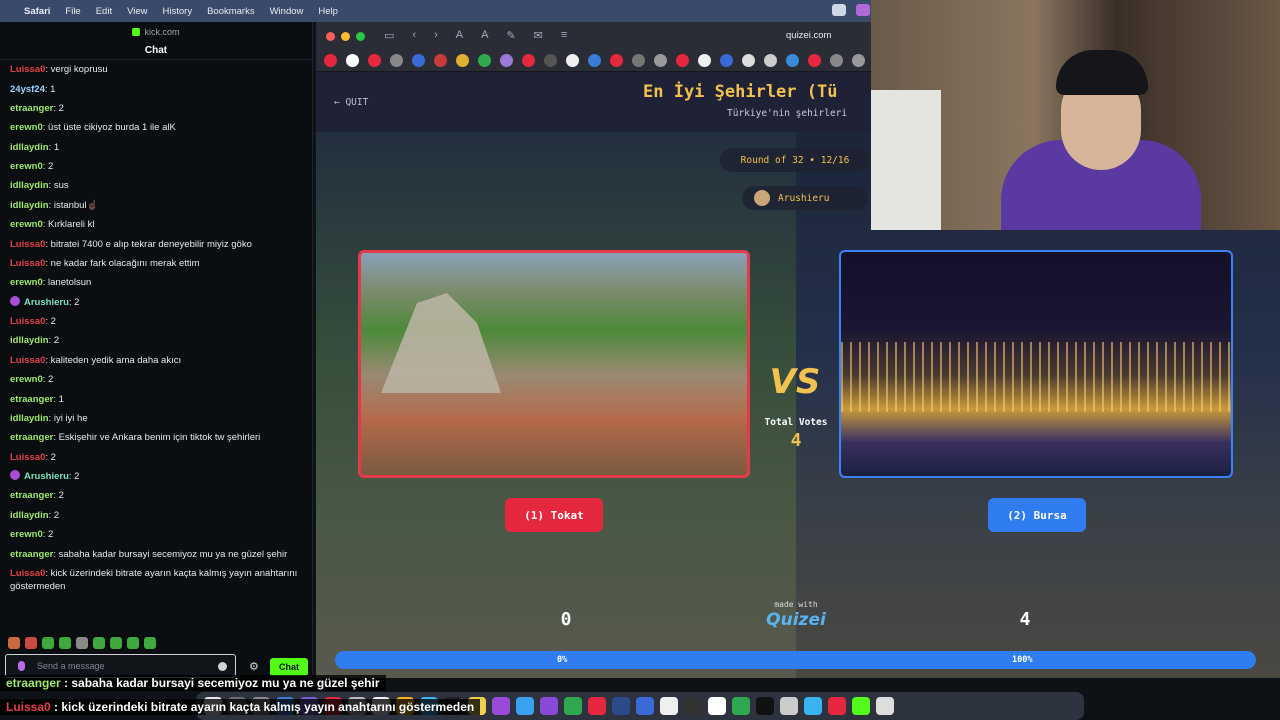 The height and width of the screenshot is (720, 1280). Describe the element at coordinates (554, 364) in the screenshot. I see `option-1-image` at that location.